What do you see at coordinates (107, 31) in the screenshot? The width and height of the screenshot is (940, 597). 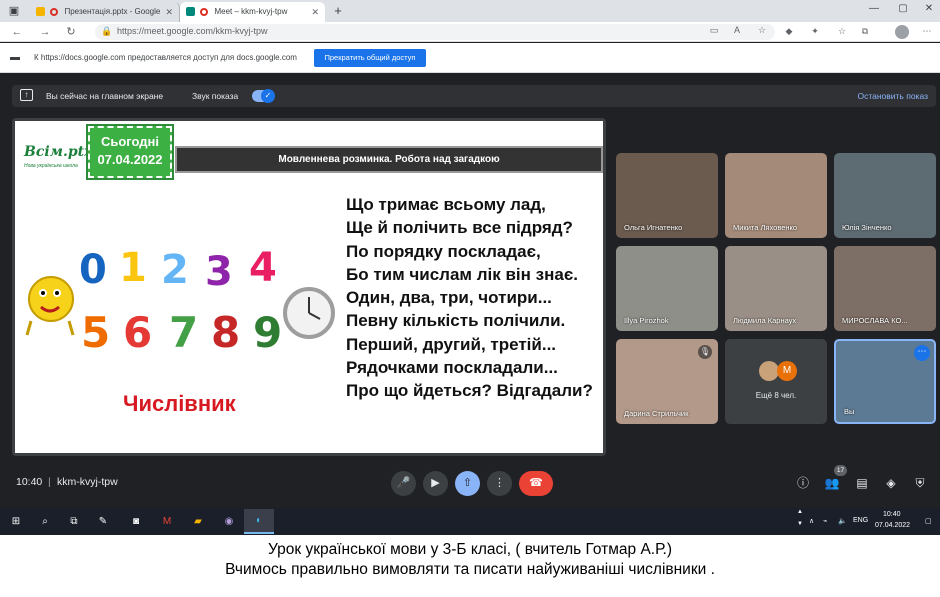 I see `lock-icon: 🔒` at bounding box center [107, 31].